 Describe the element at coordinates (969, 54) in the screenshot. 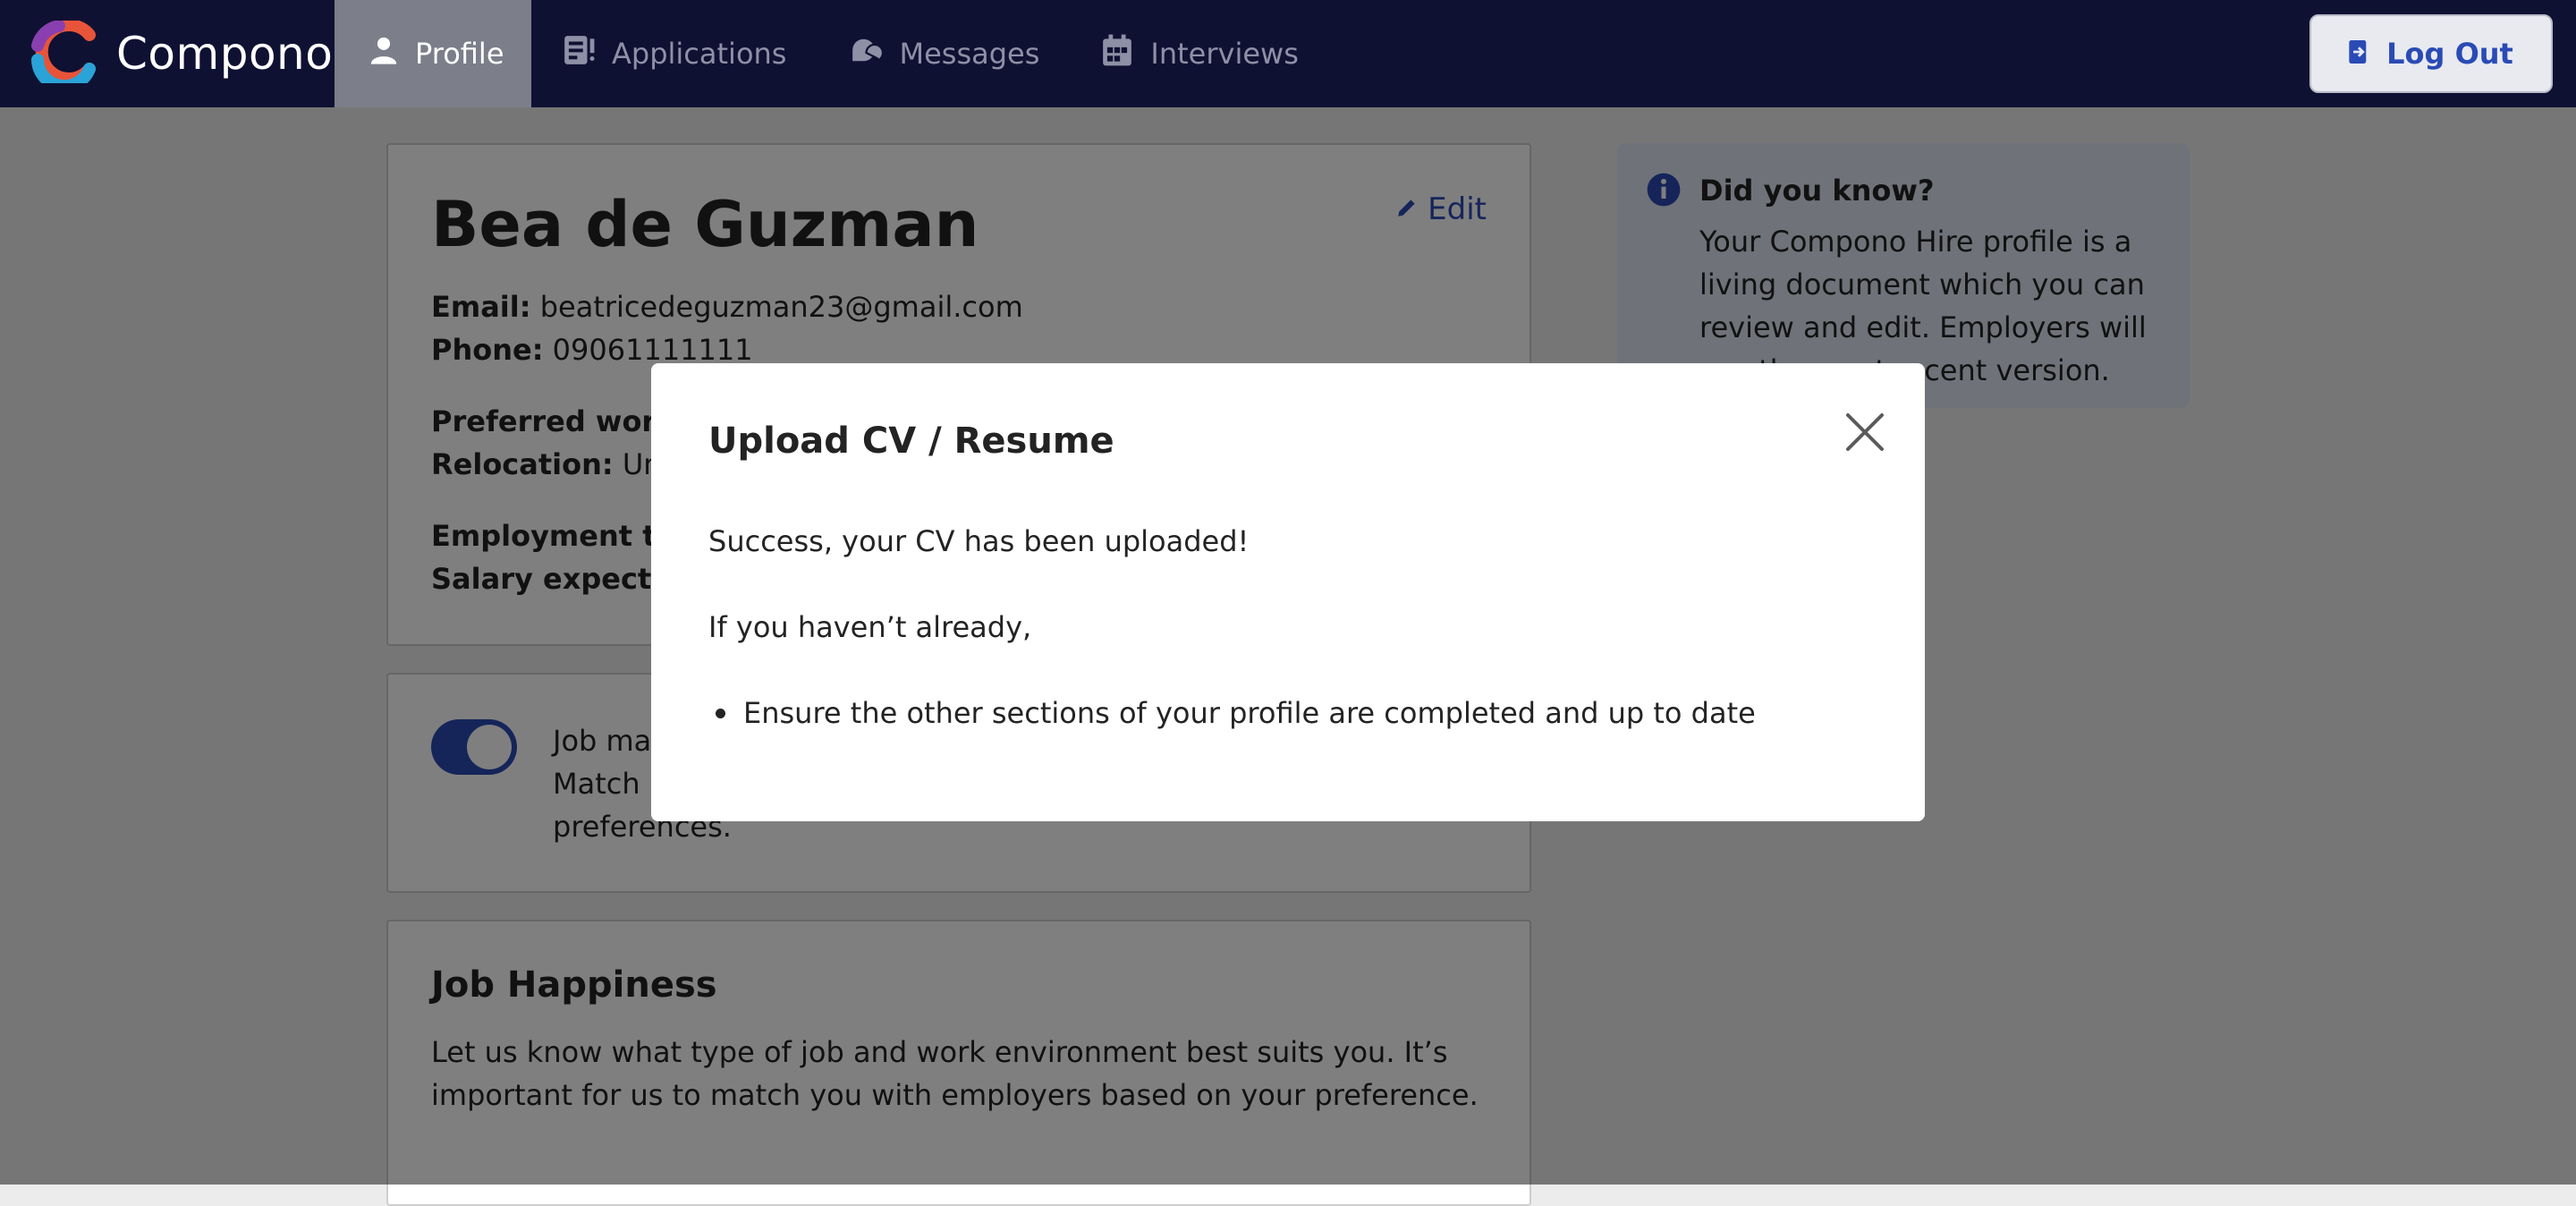

I see `nav-item-label: Messages` at that location.